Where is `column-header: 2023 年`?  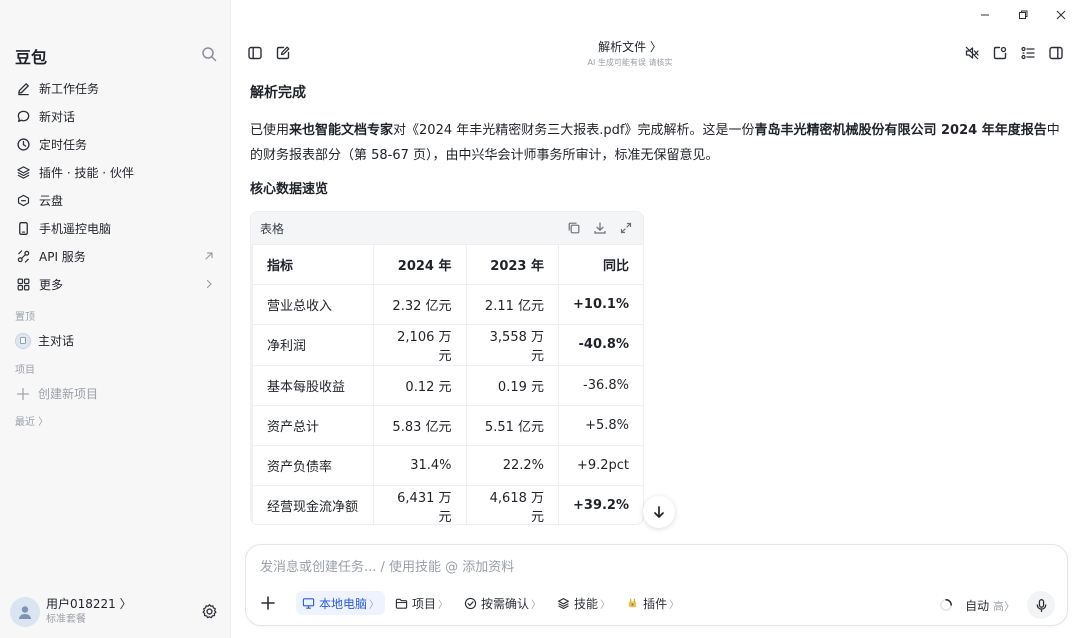
column-header: 2023 年 is located at coordinates (512, 264).